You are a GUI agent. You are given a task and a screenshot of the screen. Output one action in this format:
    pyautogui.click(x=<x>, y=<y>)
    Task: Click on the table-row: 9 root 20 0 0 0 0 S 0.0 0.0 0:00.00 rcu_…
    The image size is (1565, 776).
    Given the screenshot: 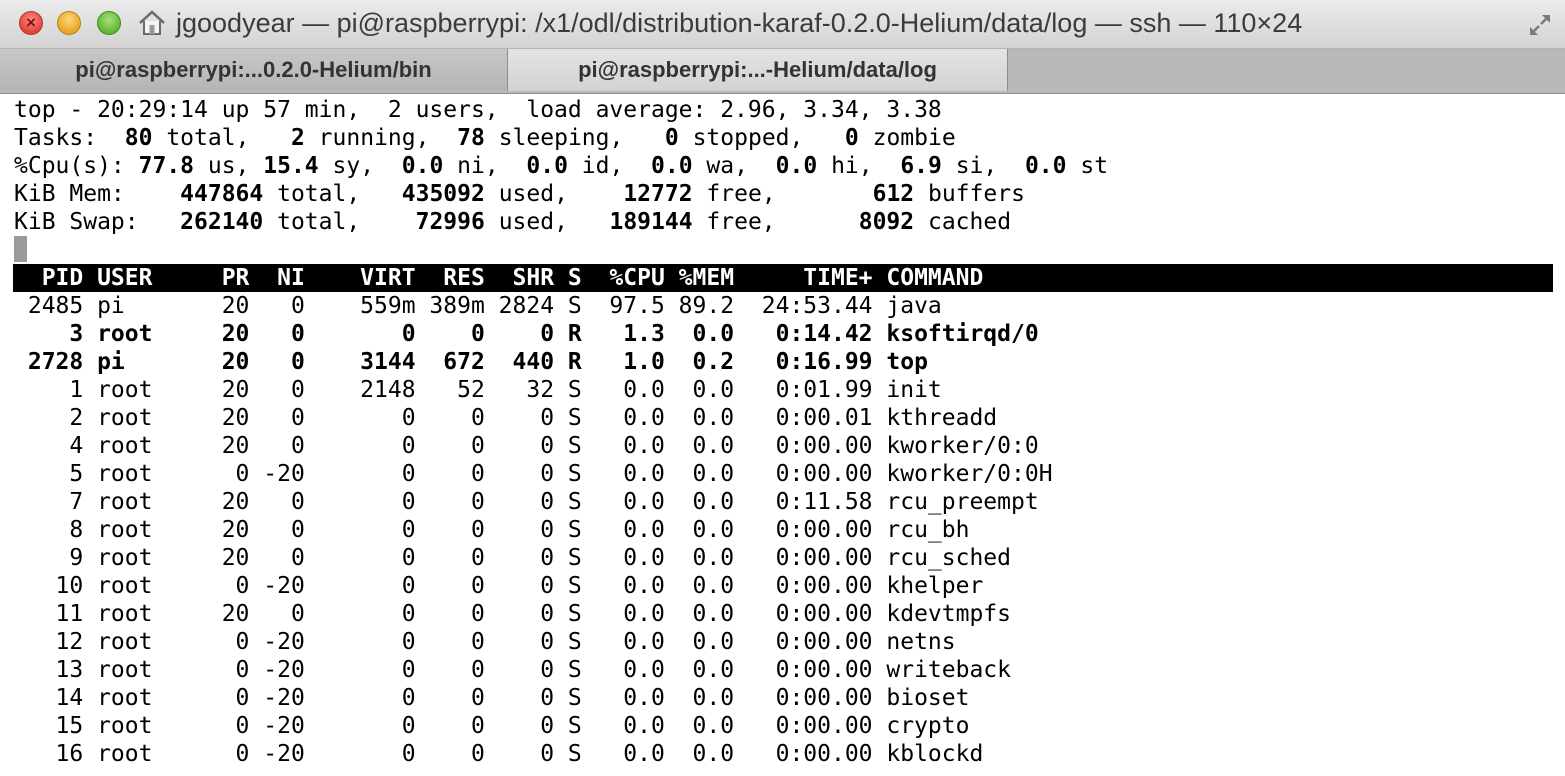 What is the action you would take?
    pyautogui.click(x=512, y=558)
    